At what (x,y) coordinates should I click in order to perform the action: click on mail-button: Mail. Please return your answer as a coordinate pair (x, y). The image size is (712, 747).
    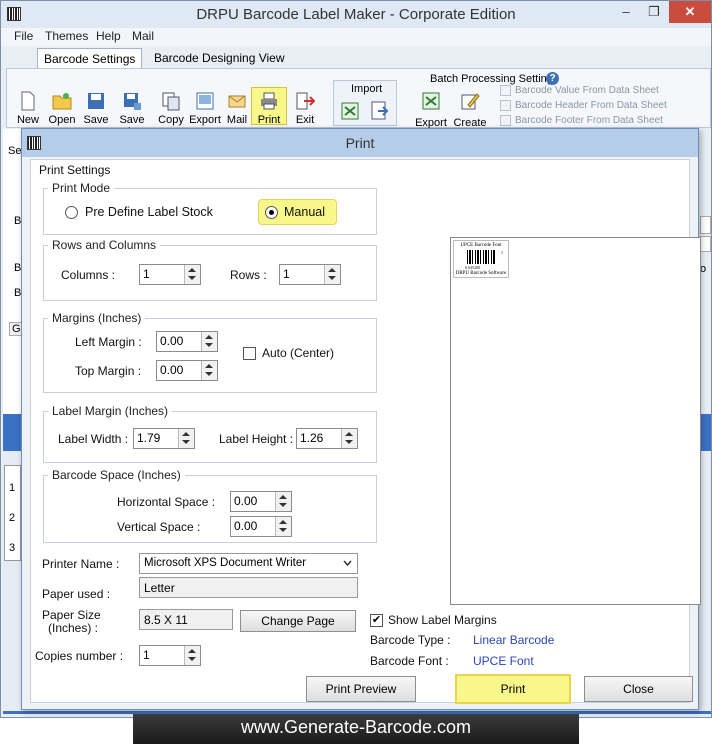
    Looking at the image, I should click on (237, 108).